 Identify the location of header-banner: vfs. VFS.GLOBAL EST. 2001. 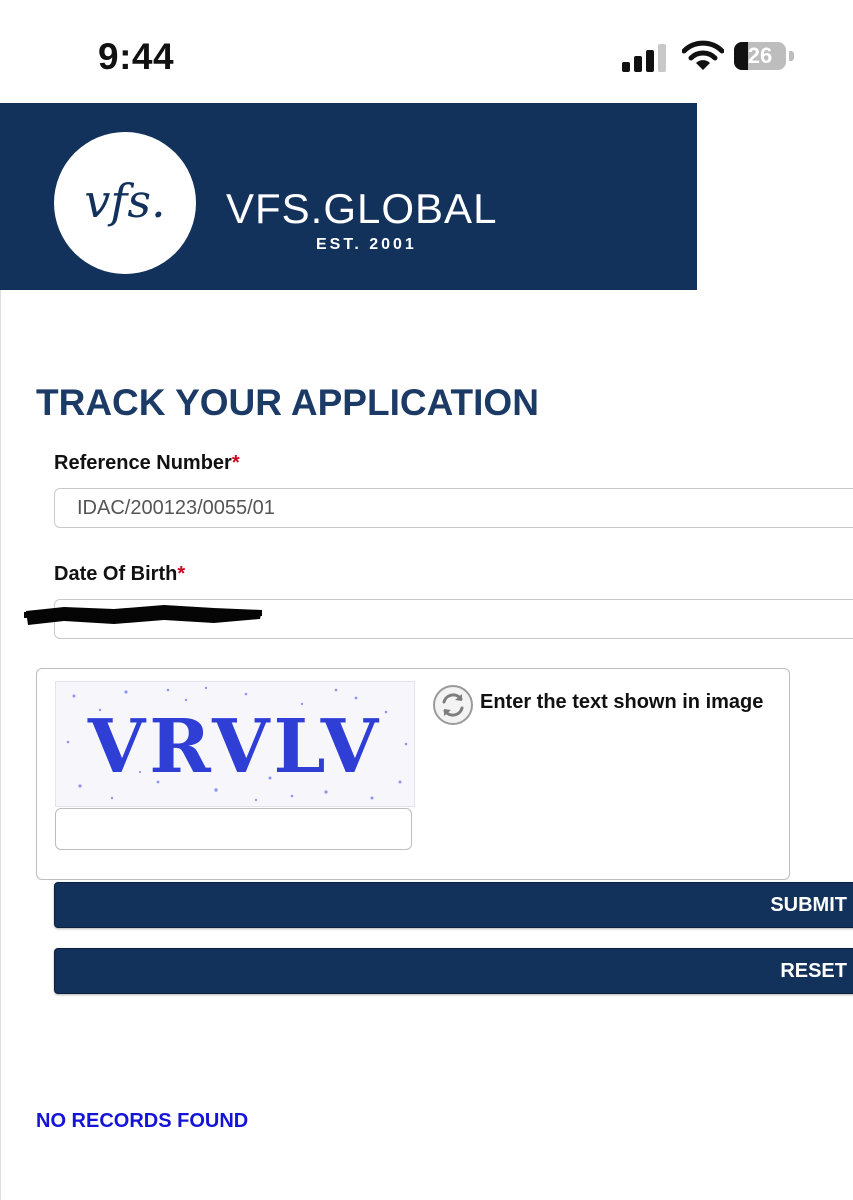
(348, 196).